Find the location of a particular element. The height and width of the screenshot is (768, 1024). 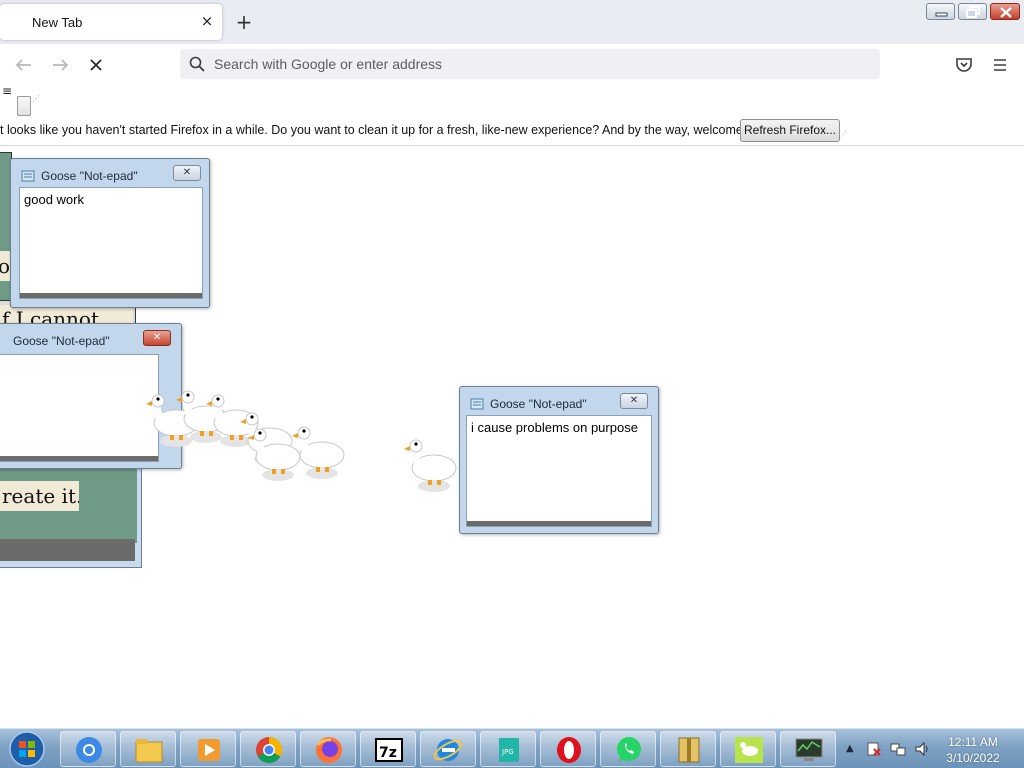

firefox-icon is located at coordinates (329, 750).